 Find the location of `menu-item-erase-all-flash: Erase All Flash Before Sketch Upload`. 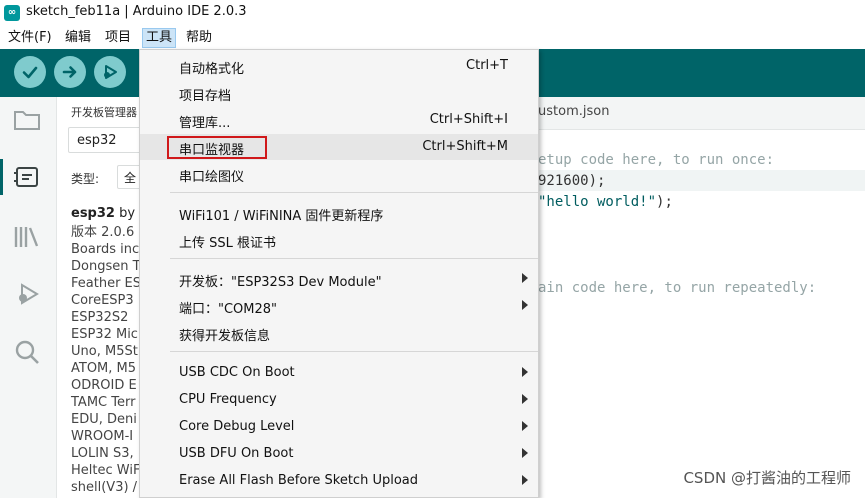

menu-item-erase-all-flash: Erase All Flash Before Sketch Upload is located at coordinates (339, 481).